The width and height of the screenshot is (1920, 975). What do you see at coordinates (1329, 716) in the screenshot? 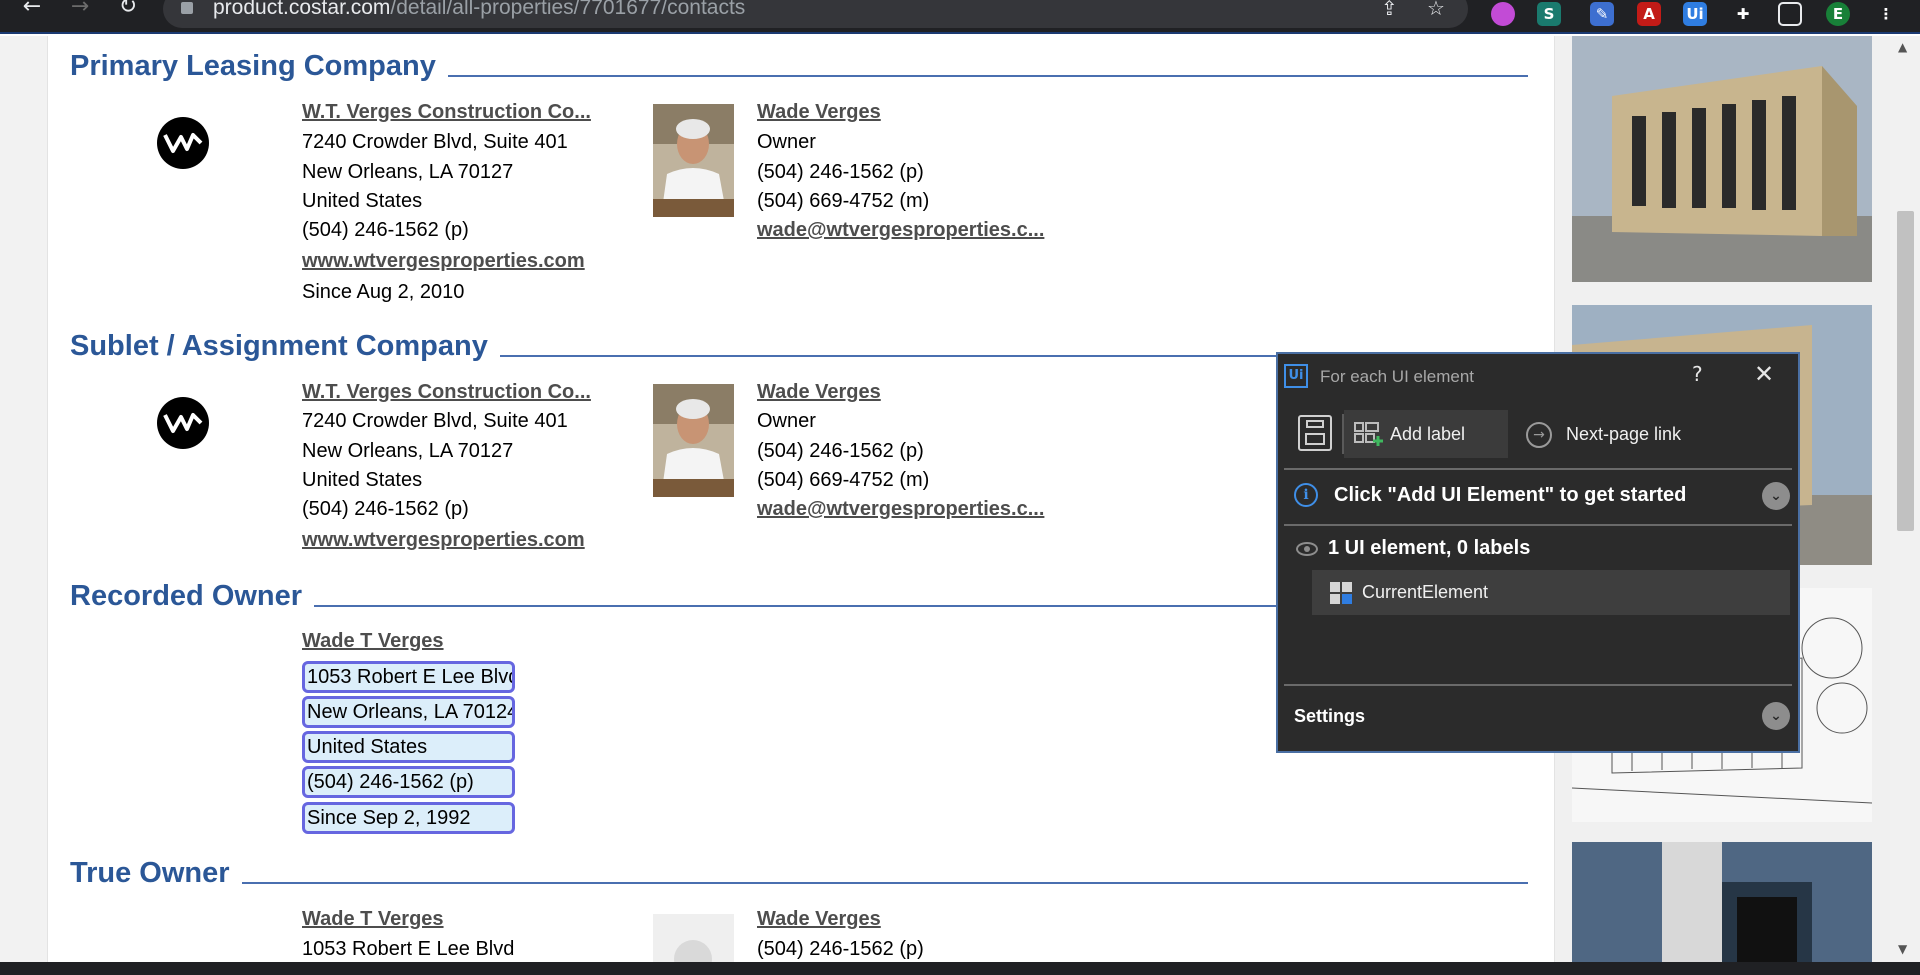
I see `settings-label: Settings` at bounding box center [1329, 716].